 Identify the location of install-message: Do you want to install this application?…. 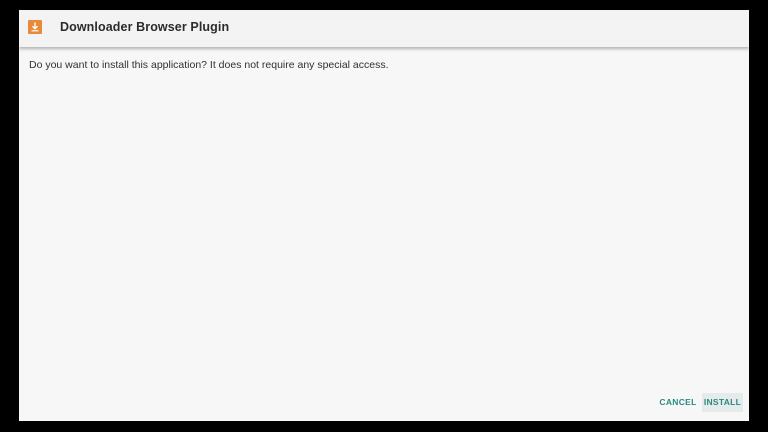
(209, 65).